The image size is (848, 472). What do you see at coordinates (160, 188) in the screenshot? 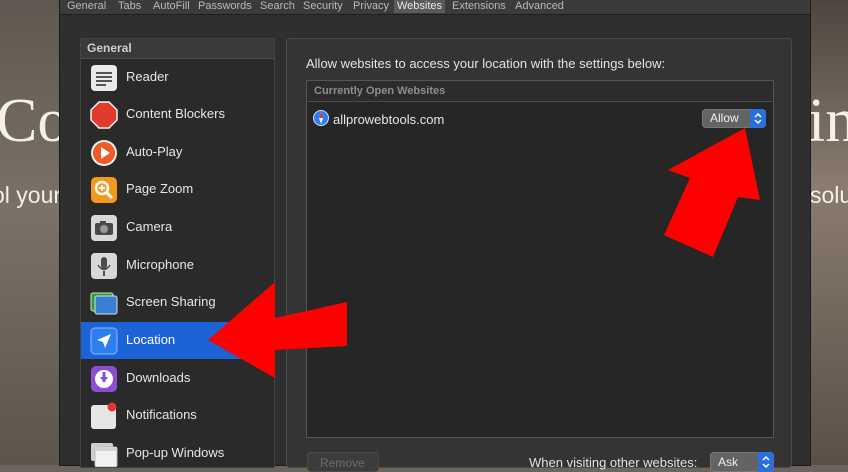
I see `sidebar-item-label: Page Zoom` at bounding box center [160, 188].